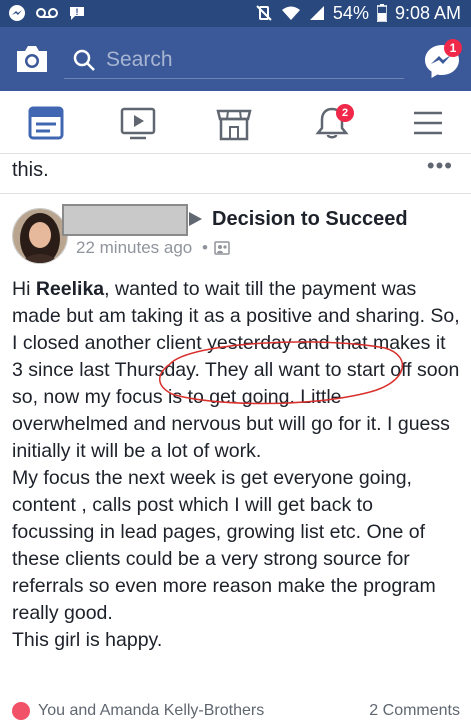 This screenshot has width=471, height=722. I want to click on search-icon, so click(84, 60).